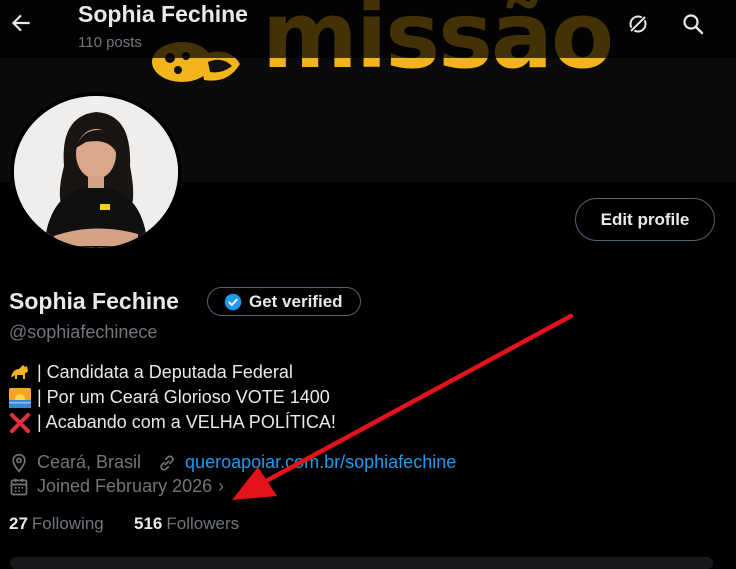 The width and height of the screenshot is (736, 569). Describe the element at coordinates (21, 23) in the screenshot. I see `back-arrow-icon` at that location.